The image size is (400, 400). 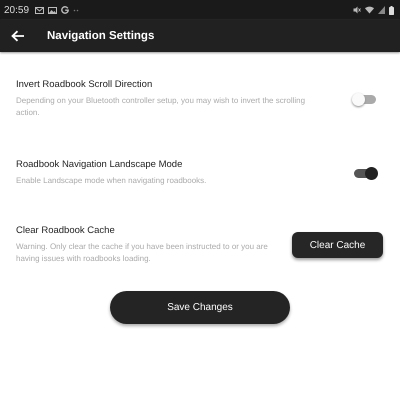 What do you see at coordinates (85, 84) in the screenshot?
I see `setting-title: Invert Roadbook Scroll Direction` at bounding box center [85, 84].